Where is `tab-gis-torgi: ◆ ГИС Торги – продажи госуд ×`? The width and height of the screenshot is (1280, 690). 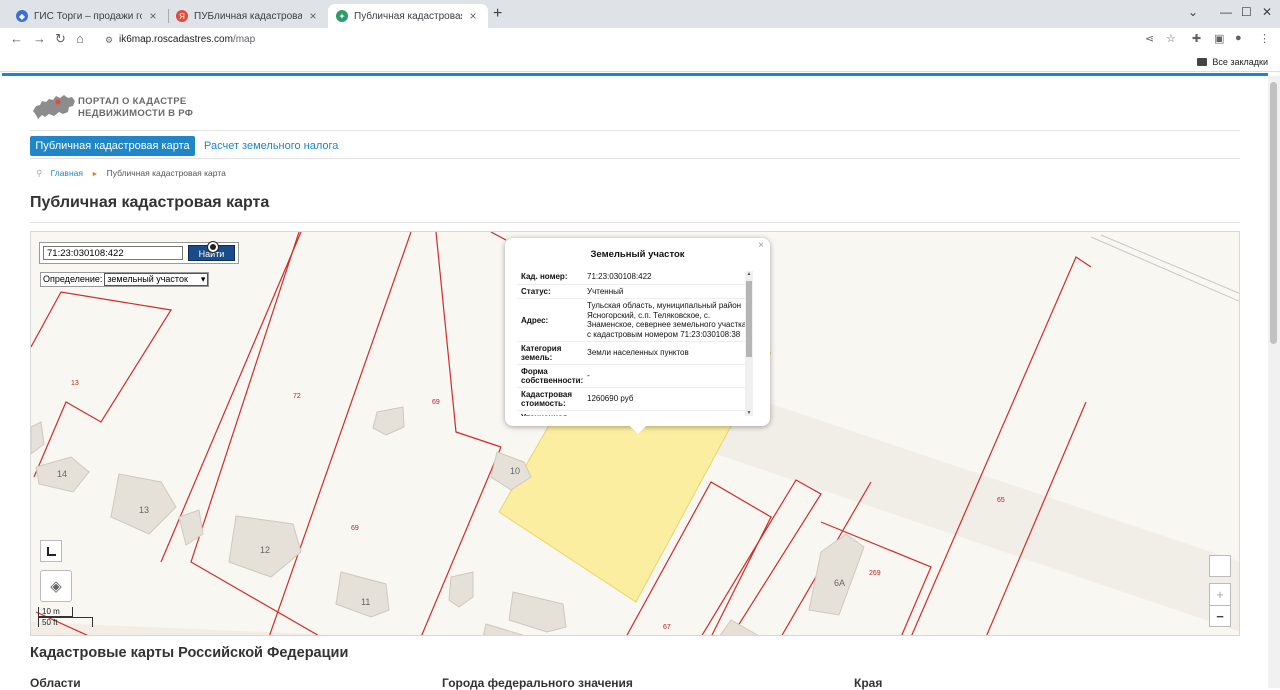
tab-gis-torgi: ◆ ГИС Торги – продажи госуд × is located at coordinates (88, 16).